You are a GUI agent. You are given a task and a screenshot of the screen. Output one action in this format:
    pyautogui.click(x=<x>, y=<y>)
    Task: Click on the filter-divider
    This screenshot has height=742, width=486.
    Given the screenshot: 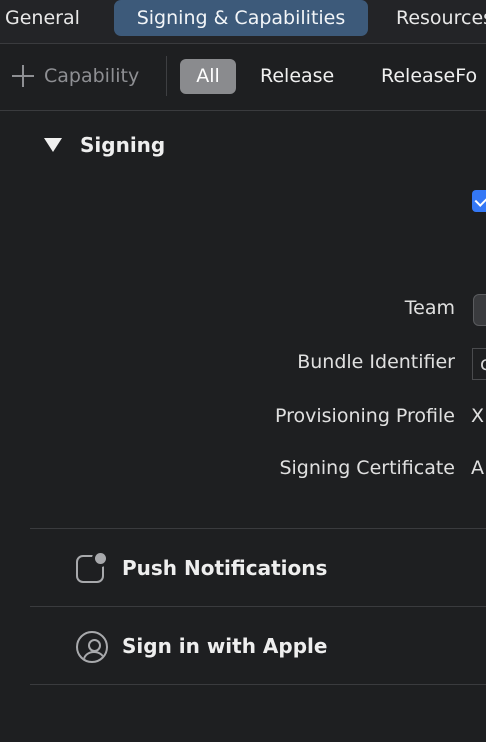 What is the action you would take?
    pyautogui.click(x=166, y=76)
    